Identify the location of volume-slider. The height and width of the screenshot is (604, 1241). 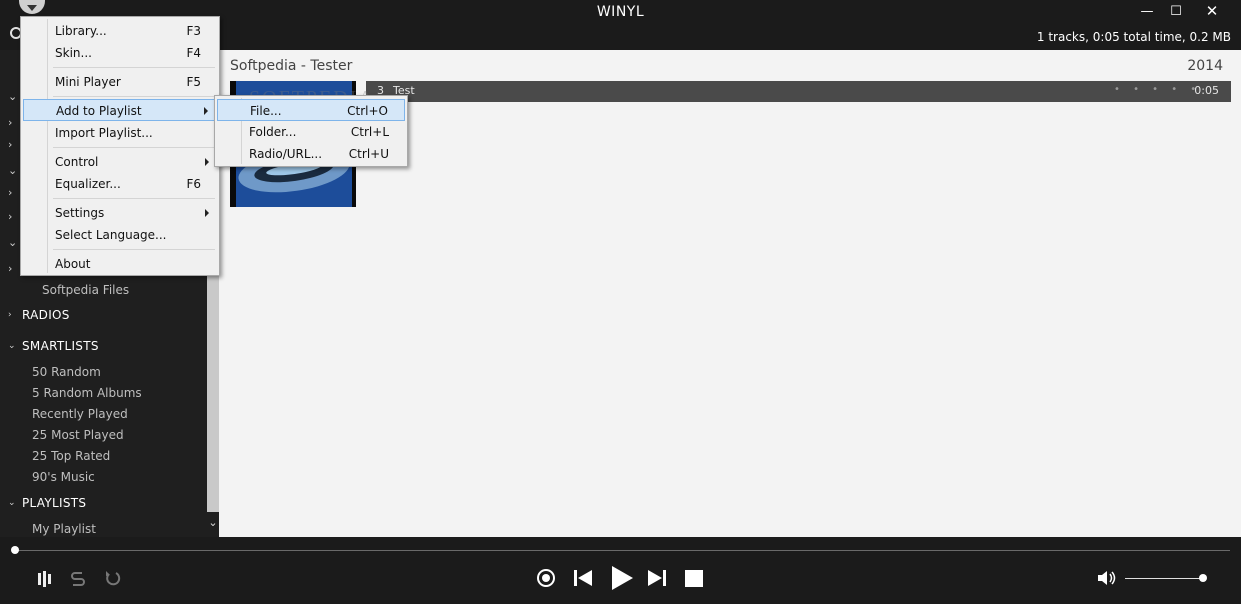
(1164, 578).